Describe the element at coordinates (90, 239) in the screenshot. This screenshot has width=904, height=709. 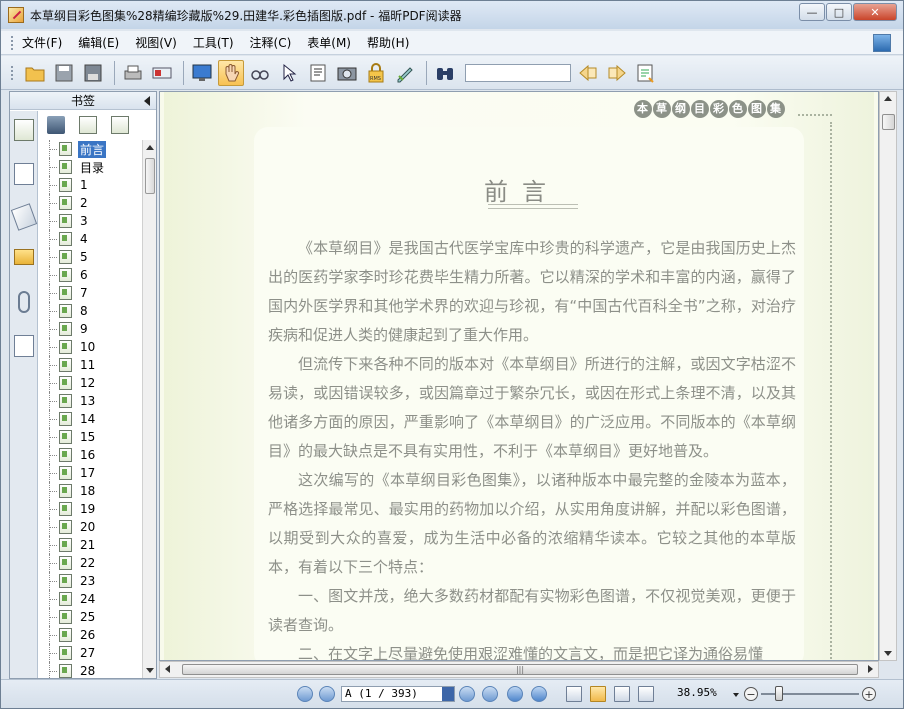
I see `bookmark-item: 4` at that location.